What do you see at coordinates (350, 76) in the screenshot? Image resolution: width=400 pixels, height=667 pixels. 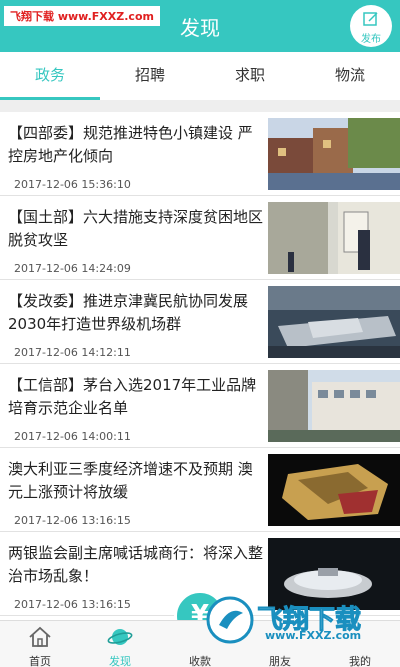 I see `tab-logistics: 物流` at bounding box center [350, 76].